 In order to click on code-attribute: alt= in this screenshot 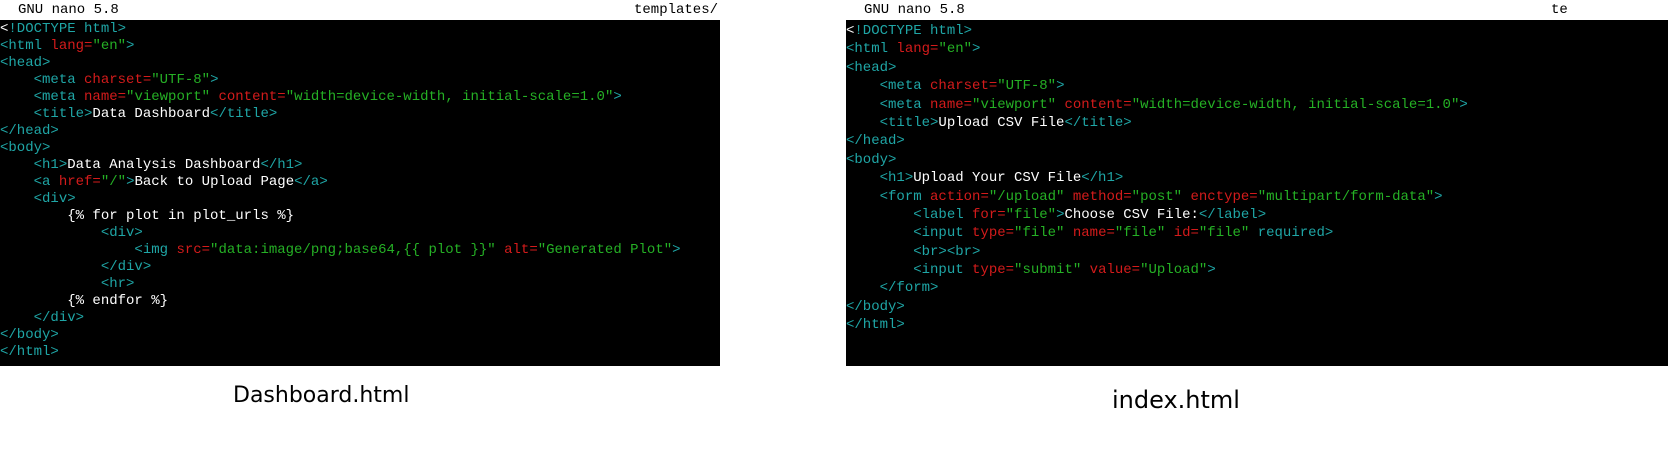, I will do `click(521, 250)`.